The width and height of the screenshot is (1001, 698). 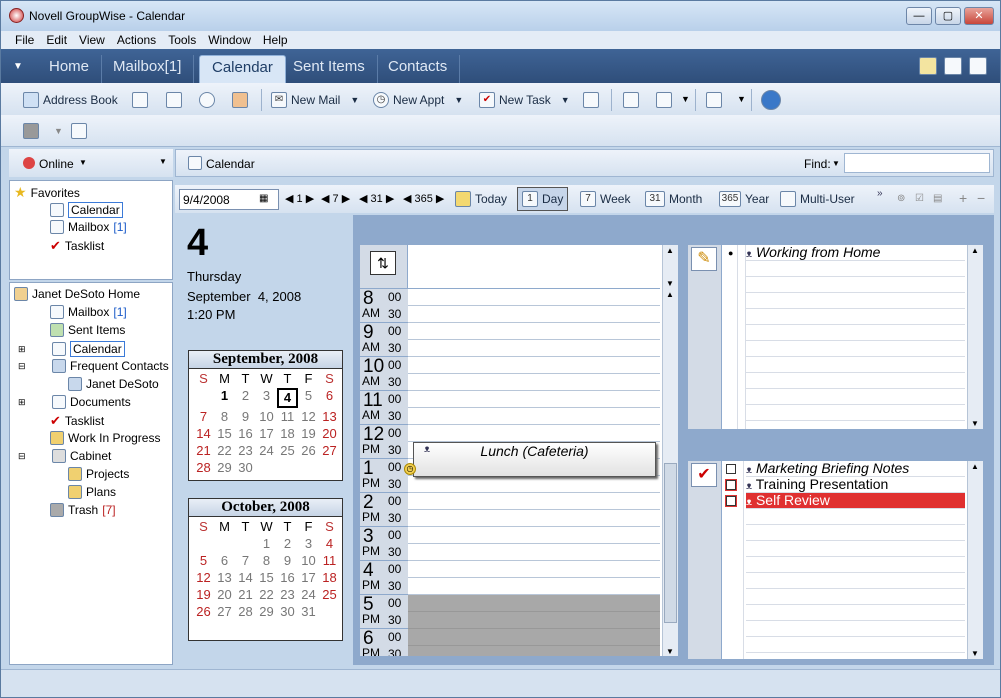 I want to click on tab-home: Home, so click(x=70, y=69).